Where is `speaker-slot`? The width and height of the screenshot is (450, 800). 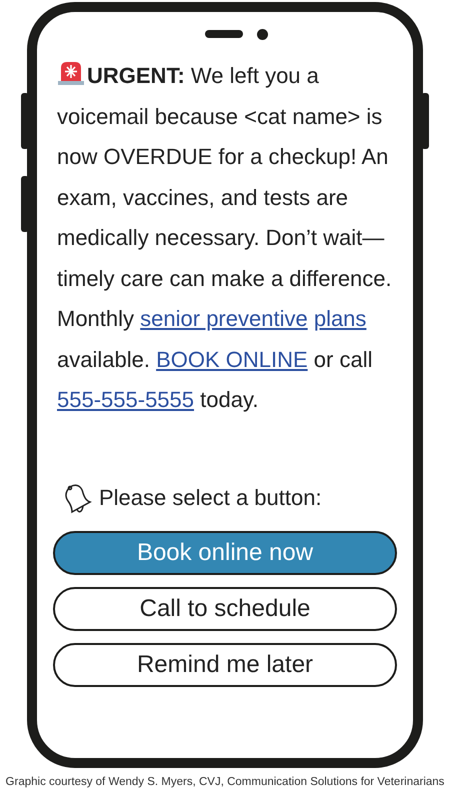 speaker-slot is located at coordinates (223, 34).